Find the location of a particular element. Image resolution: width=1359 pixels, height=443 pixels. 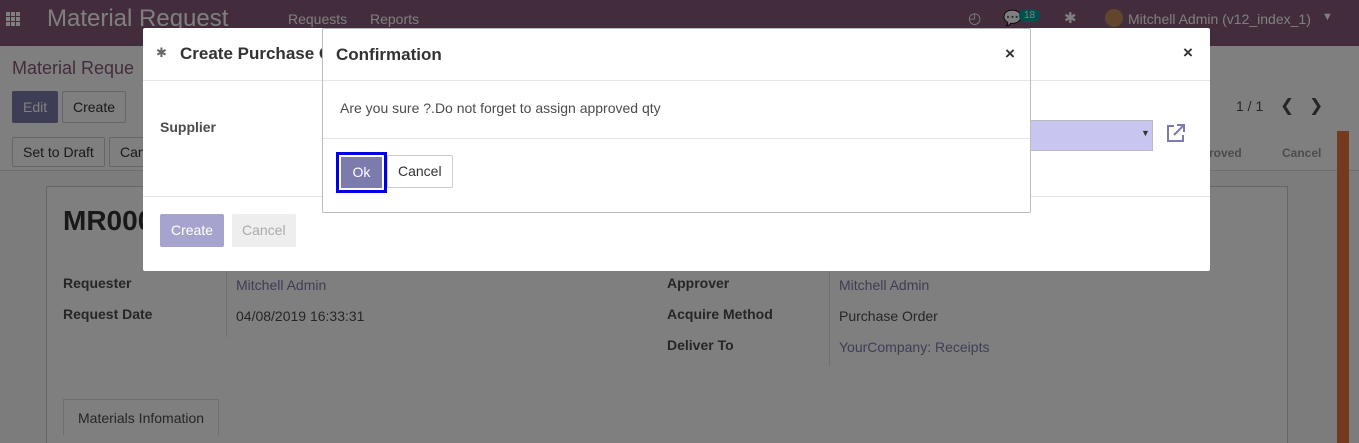

dialog-title: Create Purchase O is located at coordinates (256, 53).